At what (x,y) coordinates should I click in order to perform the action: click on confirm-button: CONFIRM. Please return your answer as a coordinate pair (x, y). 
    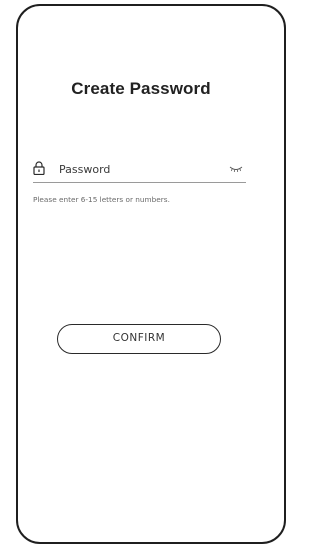
    Looking at the image, I should click on (139, 339).